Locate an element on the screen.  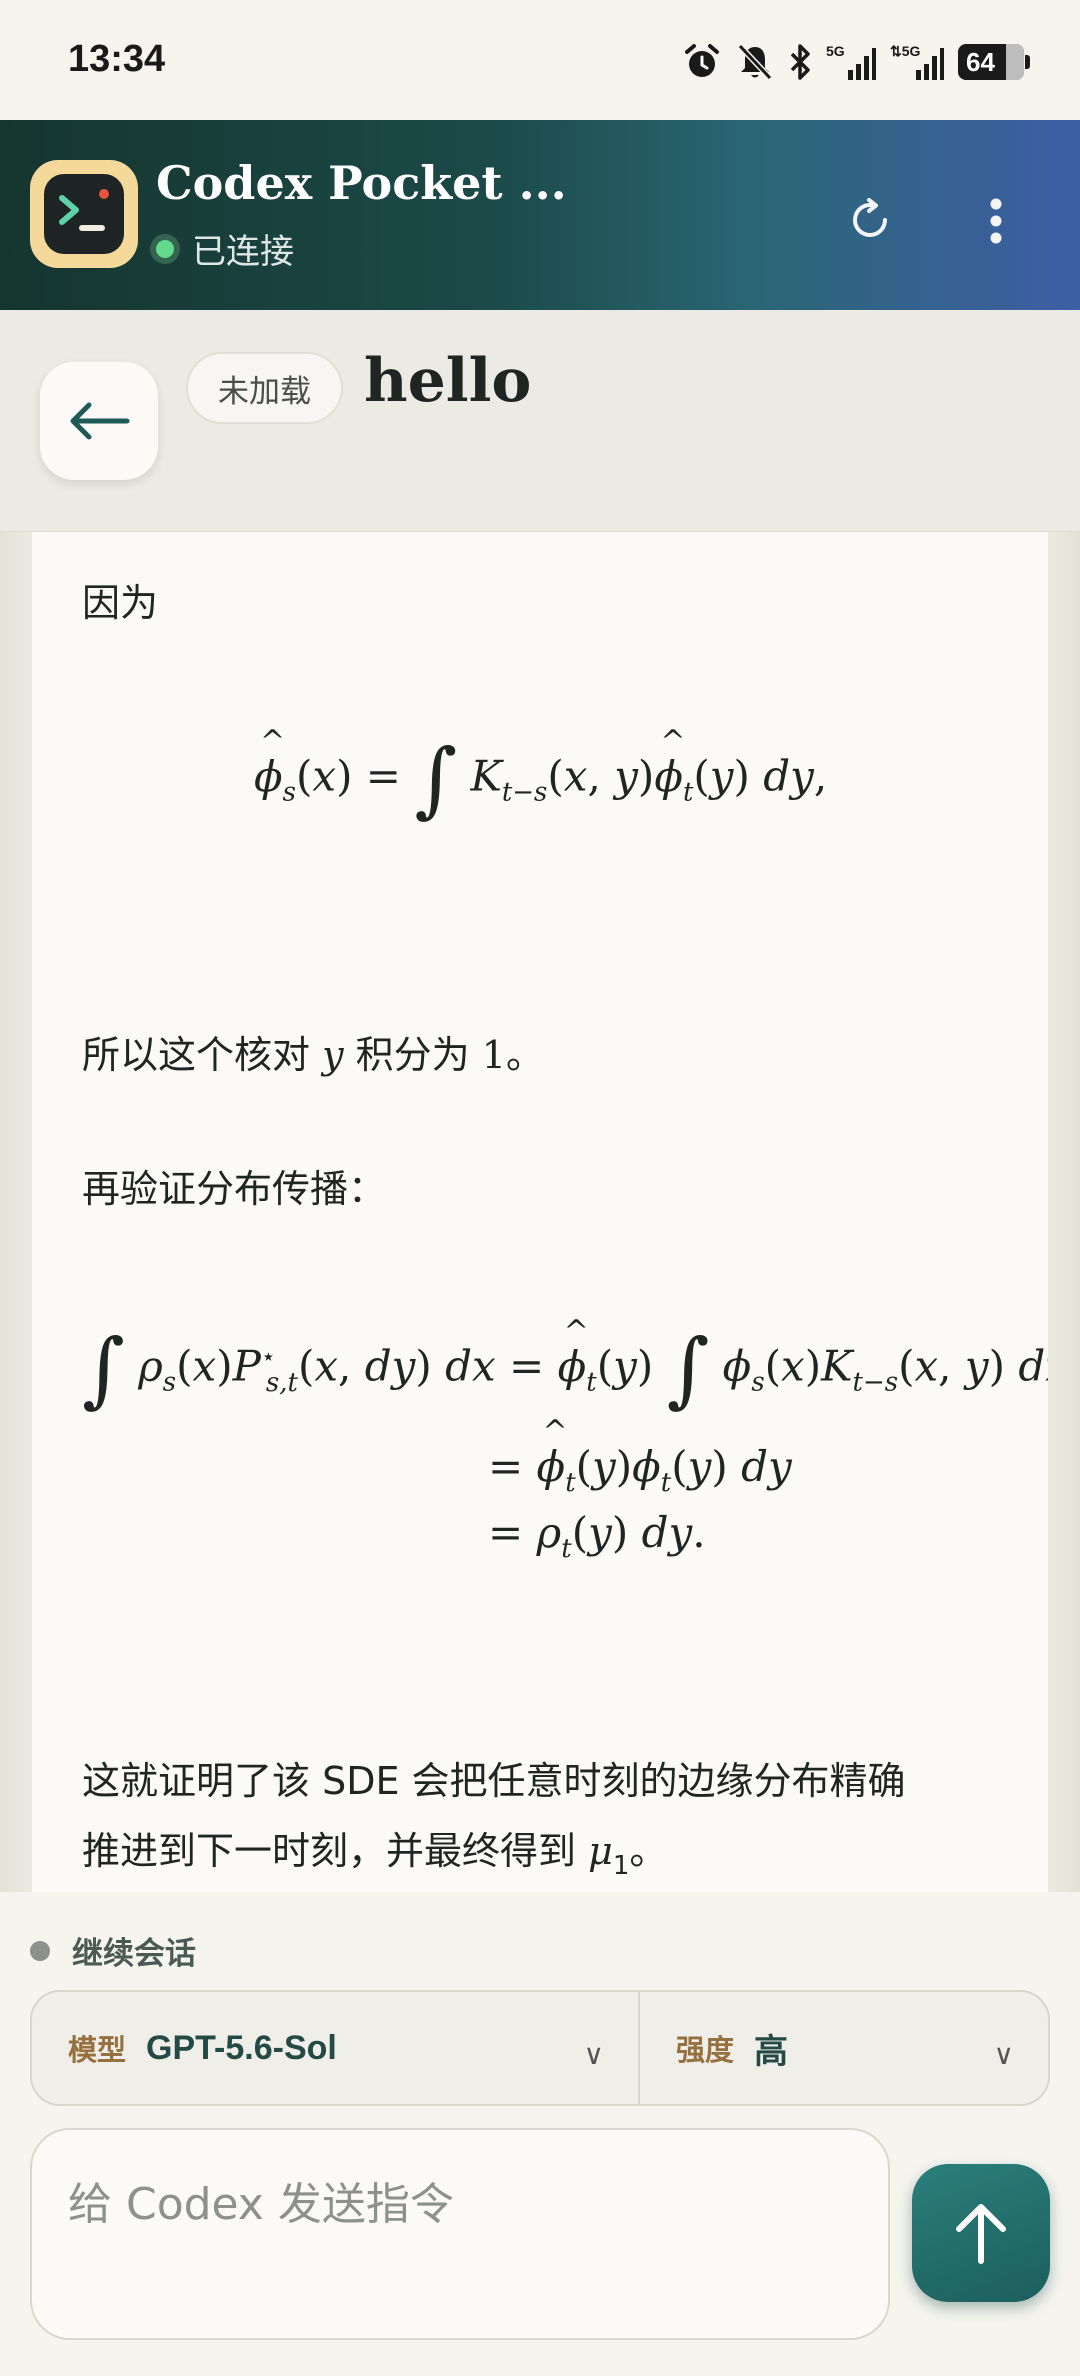
continue-session-label: 继续会话 is located at coordinates (134, 1954).